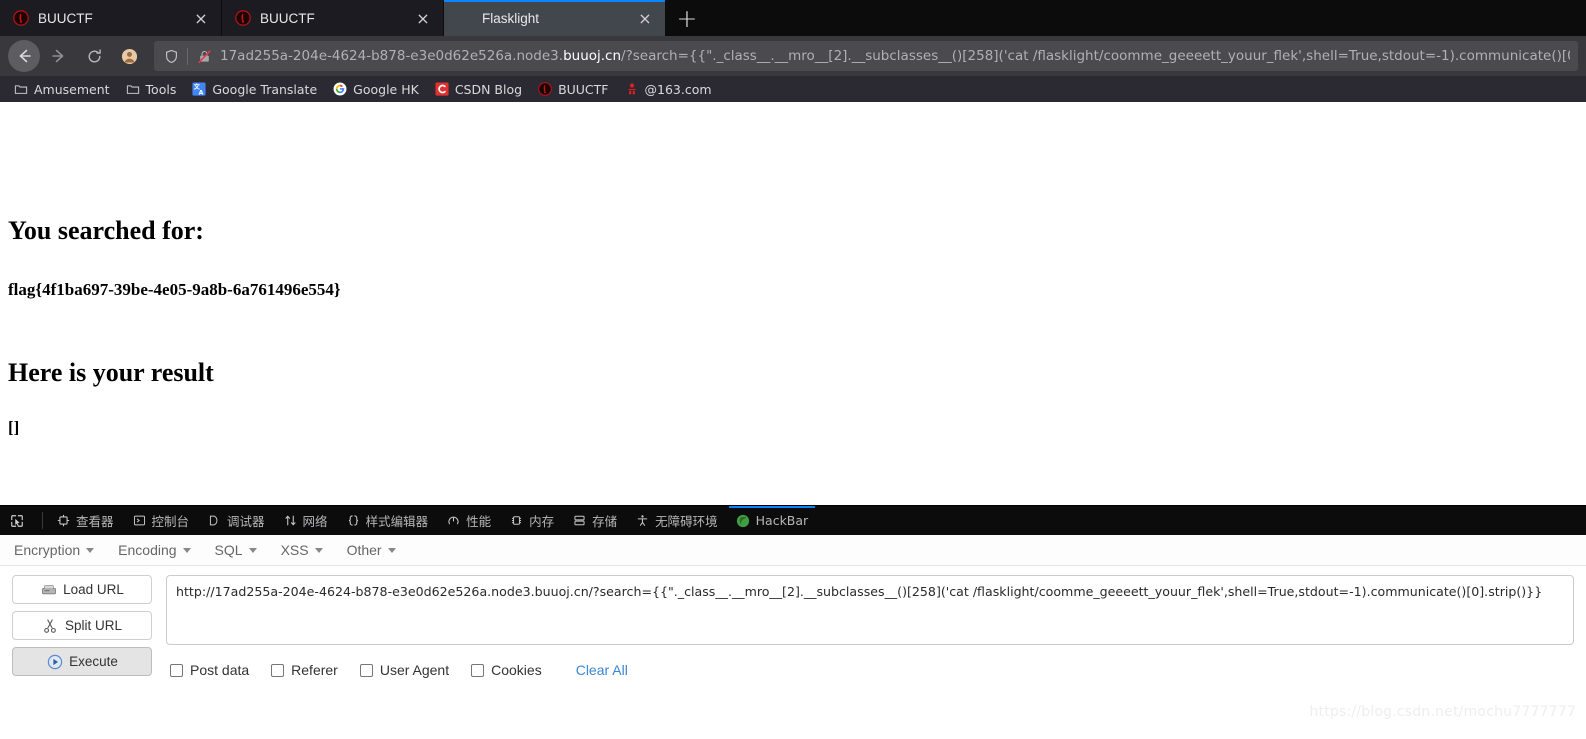  Describe the element at coordinates (95, 521) in the screenshot. I see `devtools-tab-label: 查看器` at that location.